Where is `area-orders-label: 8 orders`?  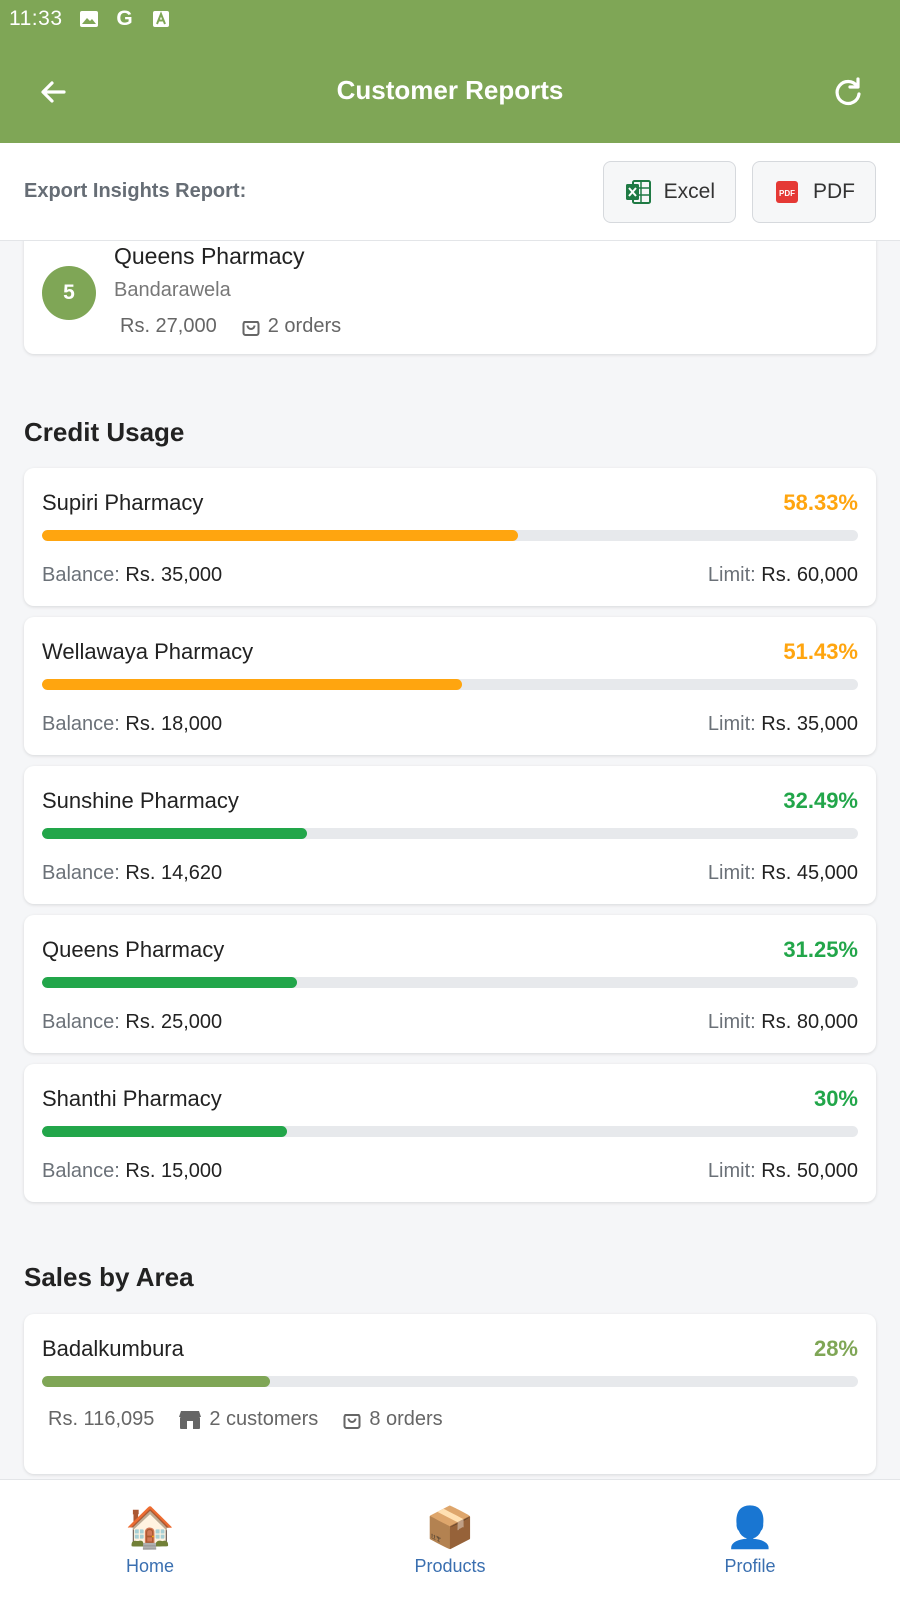 area-orders-label: 8 orders is located at coordinates (406, 1419).